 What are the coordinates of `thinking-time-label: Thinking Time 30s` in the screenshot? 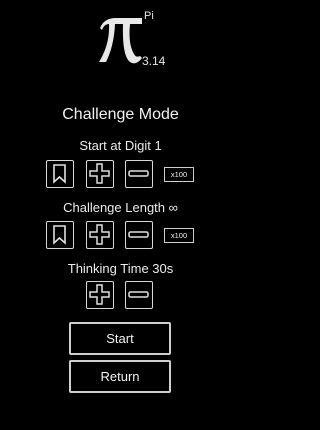 It's located at (120, 268).